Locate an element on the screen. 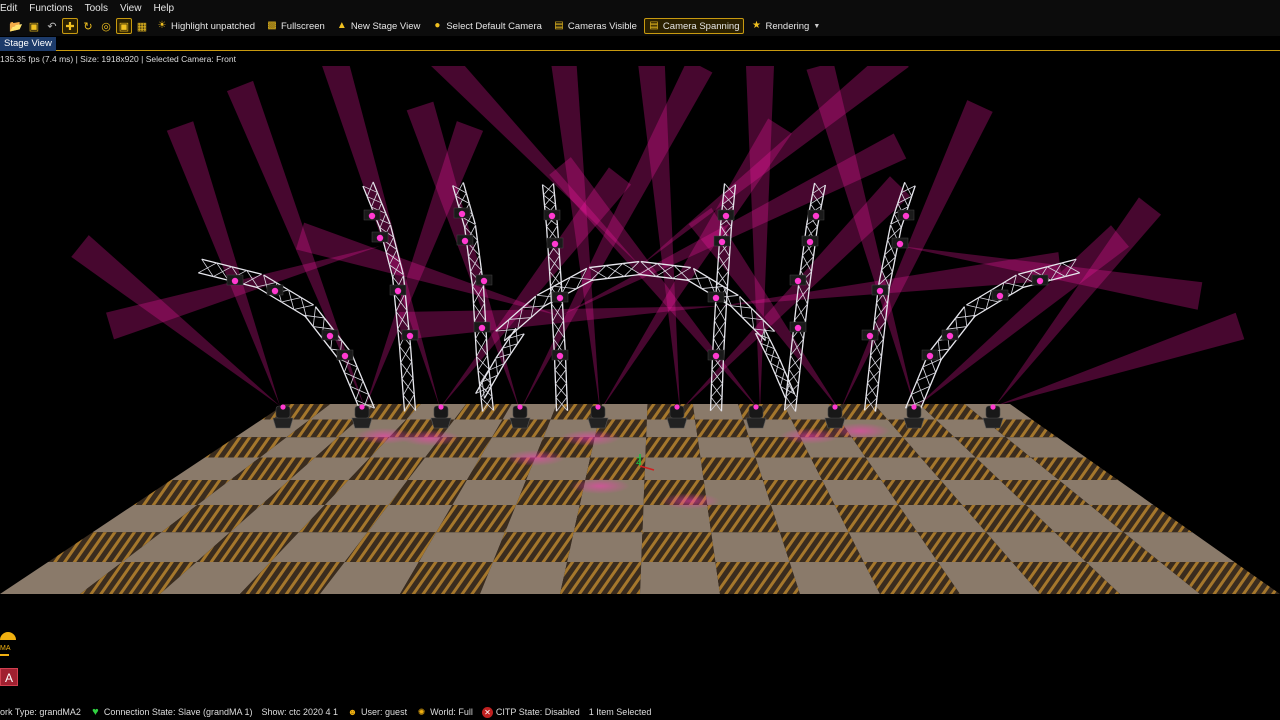 This screenshot has height=720, width=1280. ma-logo-icon: MA is located at coordinates (8, 644).